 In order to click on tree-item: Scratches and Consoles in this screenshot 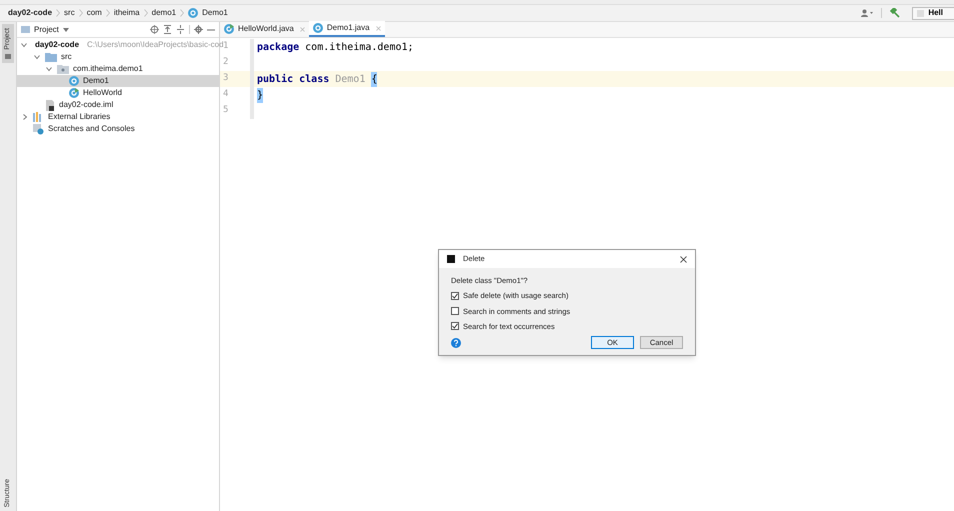, I will do `click(118, 129)`.